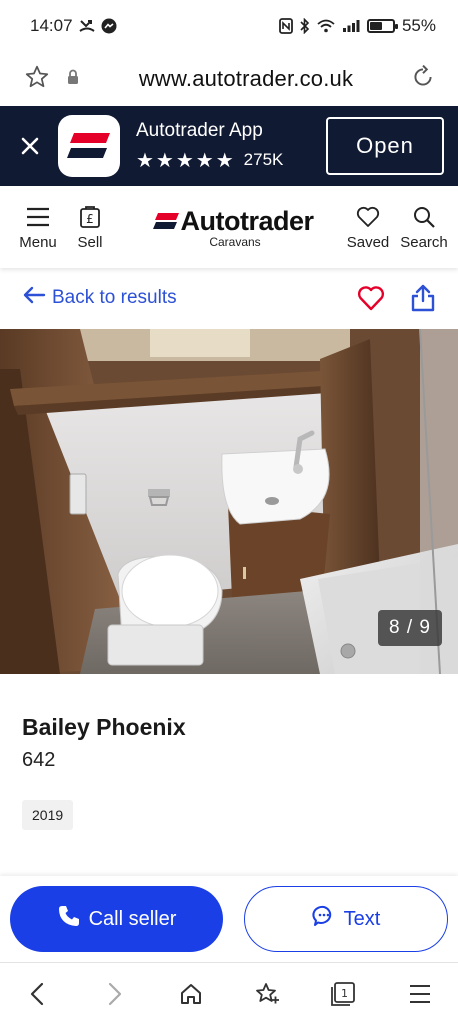 The image size is (458, 1024). I want to click on call-seller-button: Call seller, so click(116, 919).